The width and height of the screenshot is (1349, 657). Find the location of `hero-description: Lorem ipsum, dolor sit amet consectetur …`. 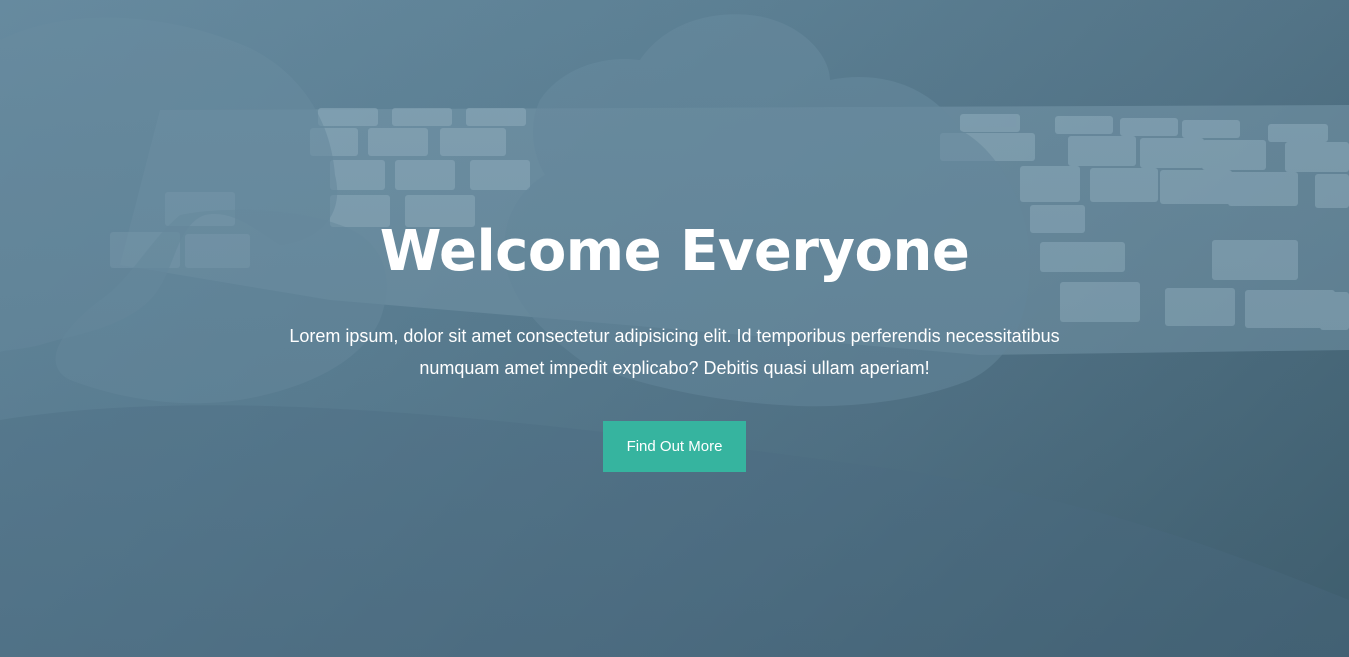

hero-description: Lorem ipsum, dolor sit amet consectetur … is located at coordinates (674, 352).